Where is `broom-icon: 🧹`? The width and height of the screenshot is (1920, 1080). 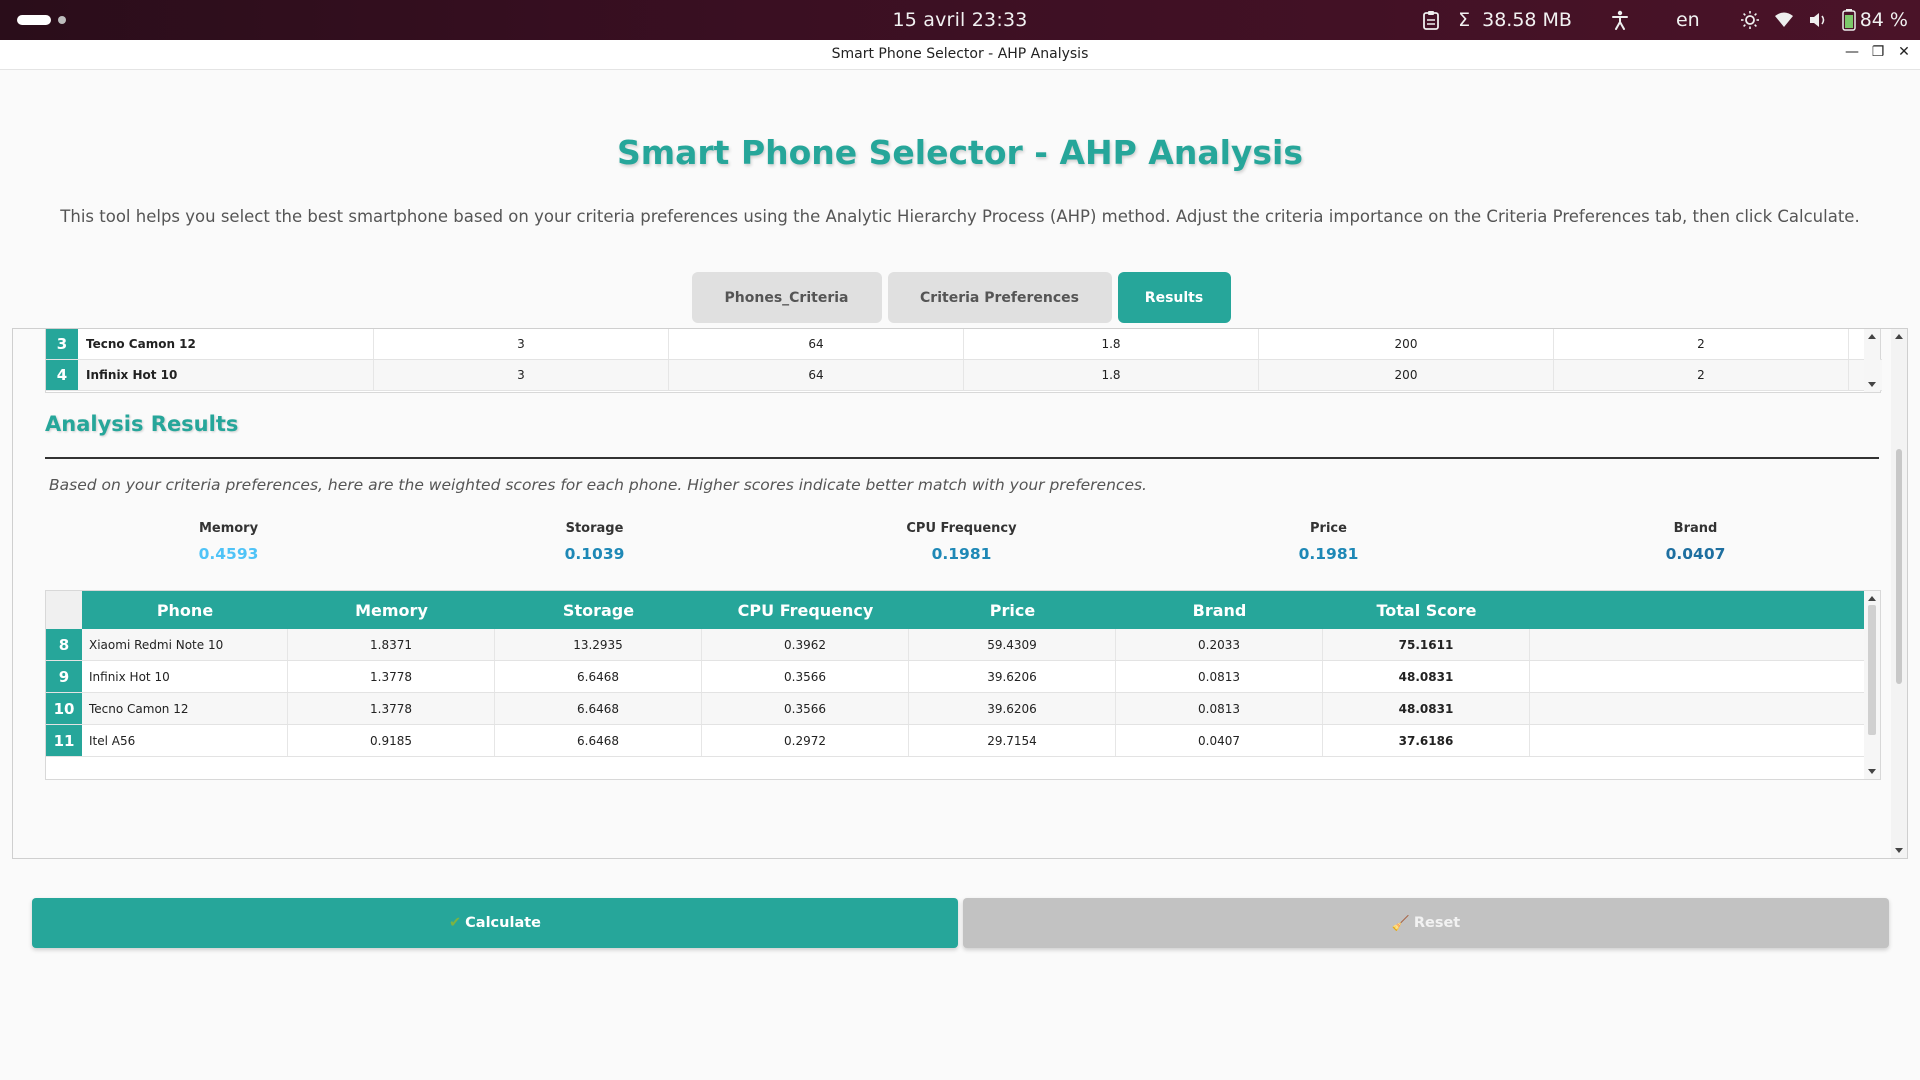 broom-icon: 🧹 is located at coordinates (1400, 923).